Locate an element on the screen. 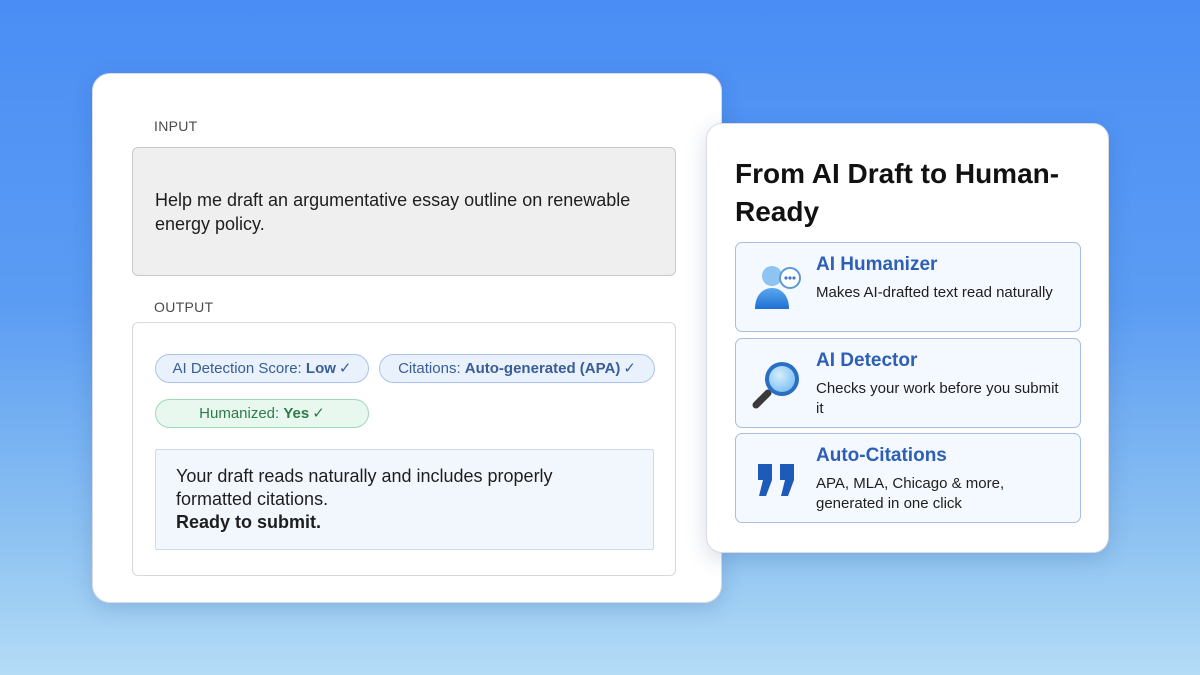 The image size is (1200, 675). output-label: OUTPUT is located at coordinates (184, 307).